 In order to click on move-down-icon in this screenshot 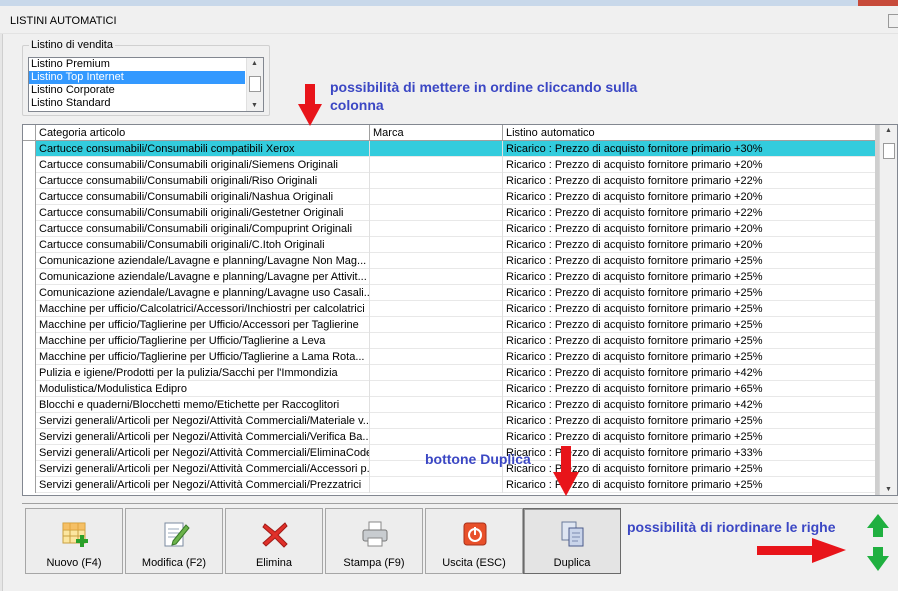, I will do `click(878, 559)`.